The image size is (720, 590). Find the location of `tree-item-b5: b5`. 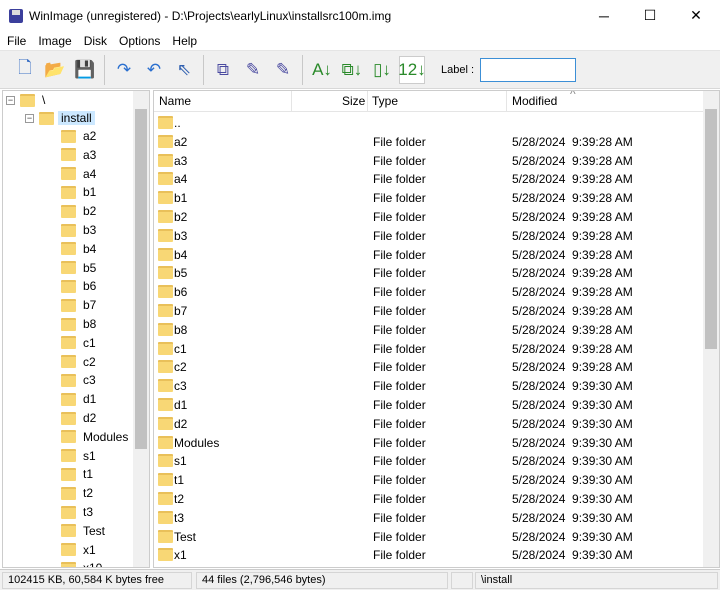

tree-item-b5: b5 is located at coordinates (80, 268).